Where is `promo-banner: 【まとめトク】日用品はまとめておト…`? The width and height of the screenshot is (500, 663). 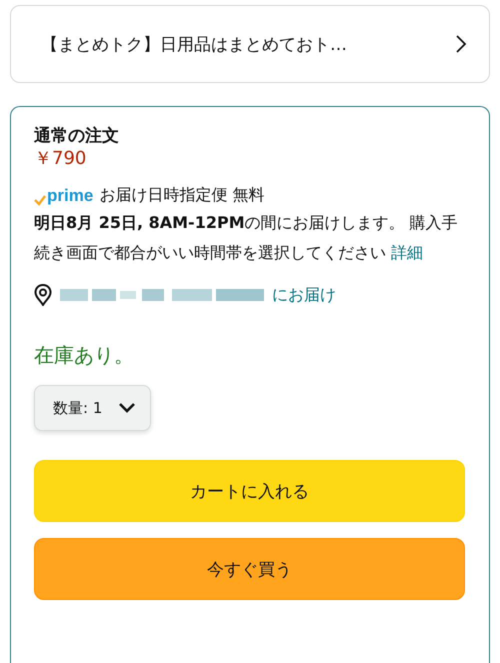
promo-banner: 【まとめトク】日用品はまとめておト… is located at coordinates (250, 44).